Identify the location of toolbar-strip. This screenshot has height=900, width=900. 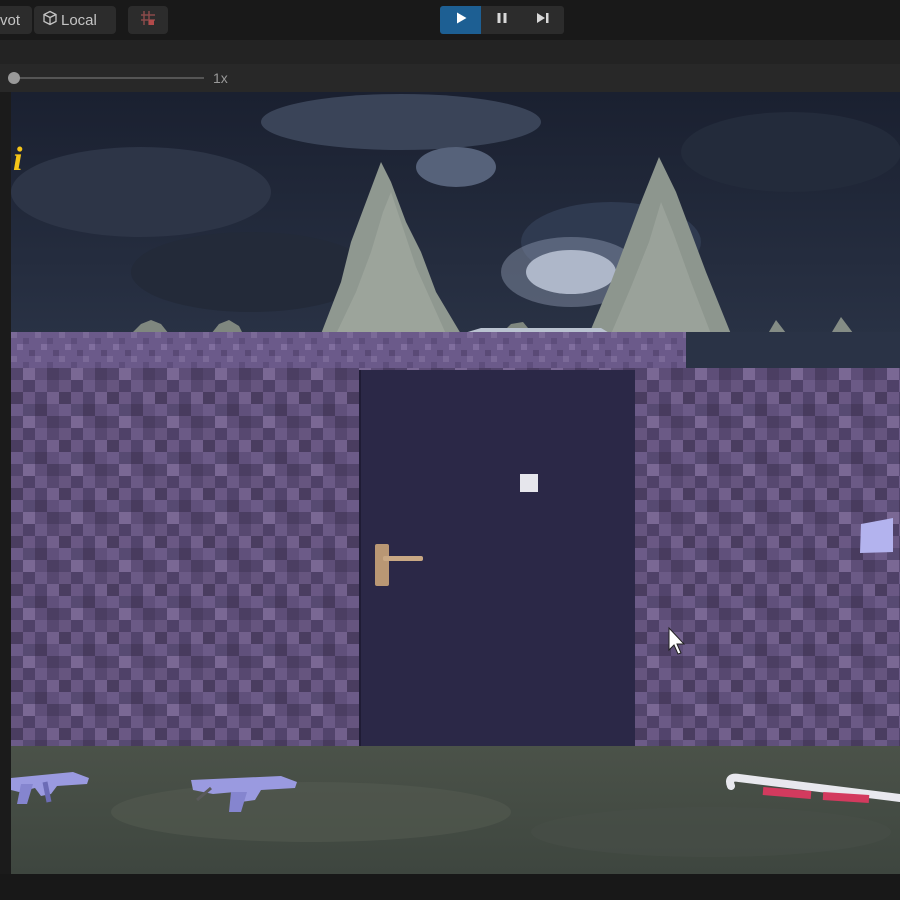
(450, 52).